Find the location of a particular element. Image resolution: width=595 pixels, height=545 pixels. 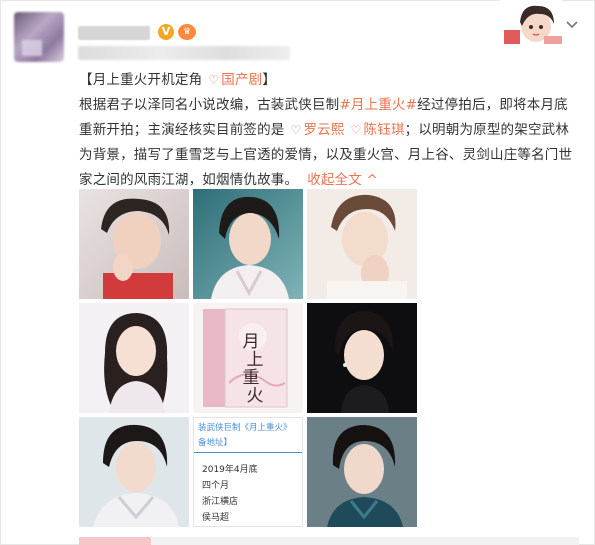

collapse-full-text-link: 收起全文 is located at coordinates (334, 180).